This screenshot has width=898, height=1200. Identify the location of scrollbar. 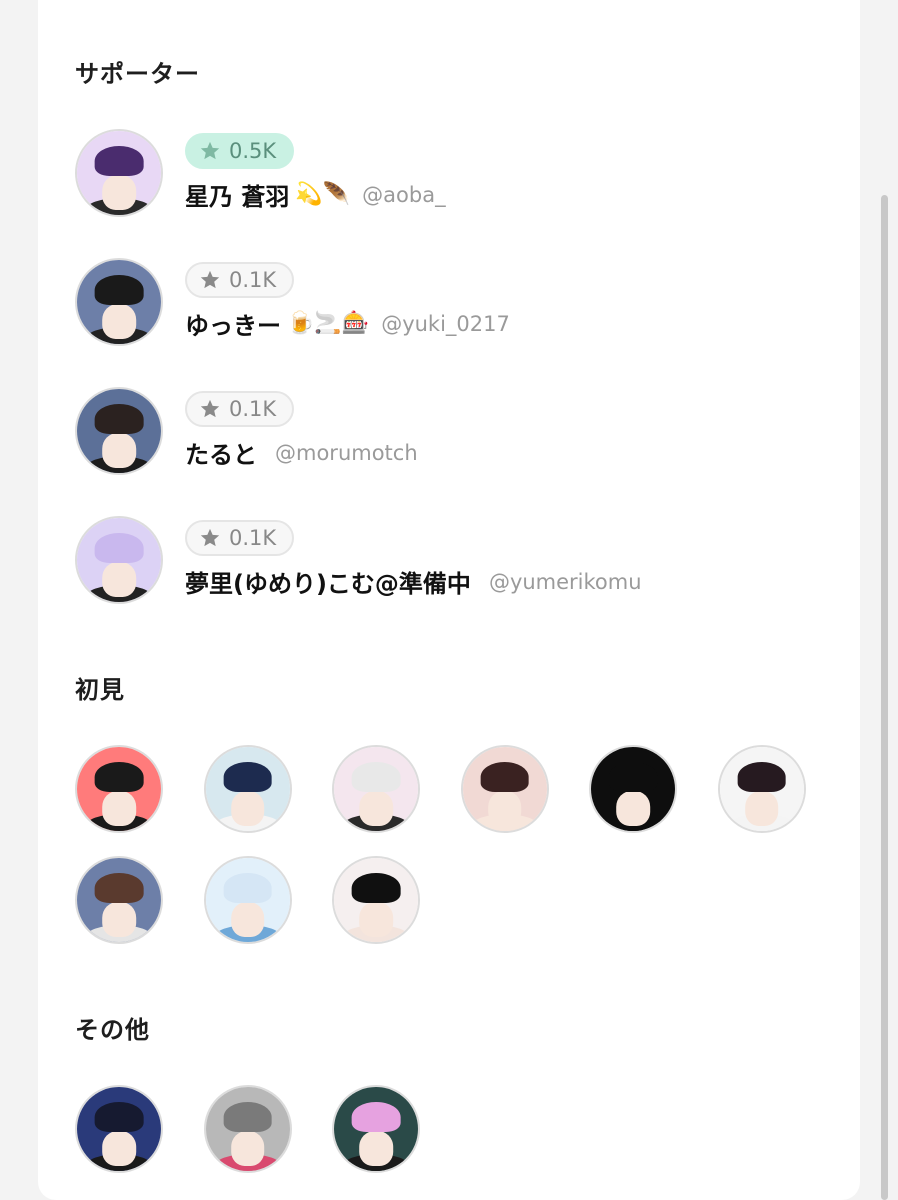
(884, 697).